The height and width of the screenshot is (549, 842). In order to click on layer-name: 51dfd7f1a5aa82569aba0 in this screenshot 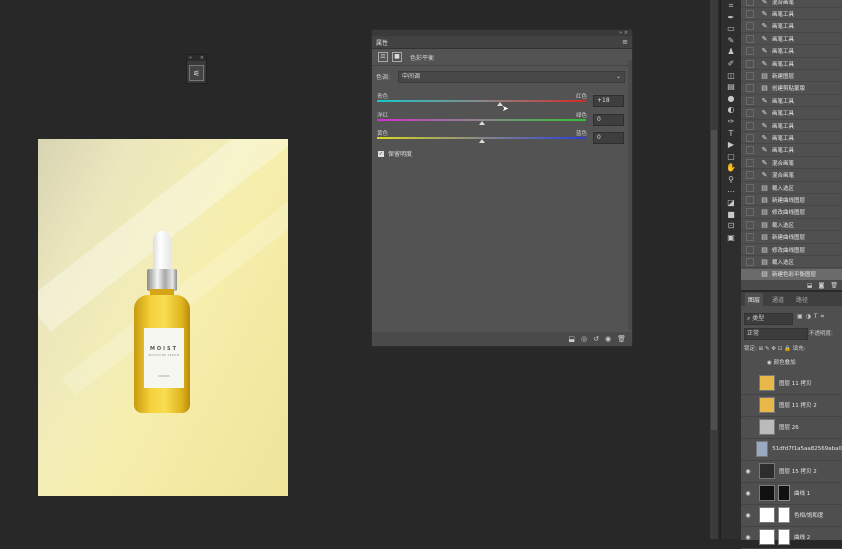, I will do `click(807, 449)`.